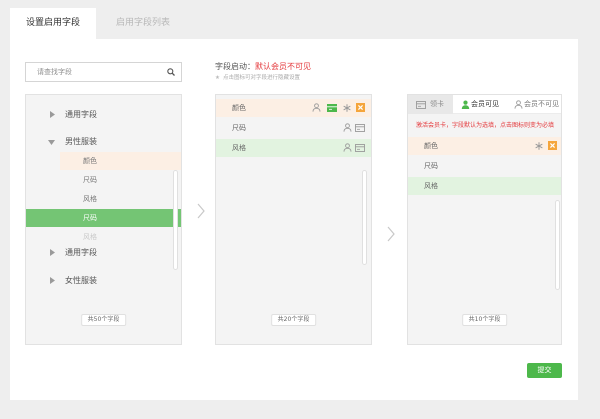 Image resolution: width=600 pixels, height=419 pixels. What do you see at coordinates (293, 320) in the screenshot?
I see `enabled-field-count: 共20个字段` at bounding box center [293, 320].